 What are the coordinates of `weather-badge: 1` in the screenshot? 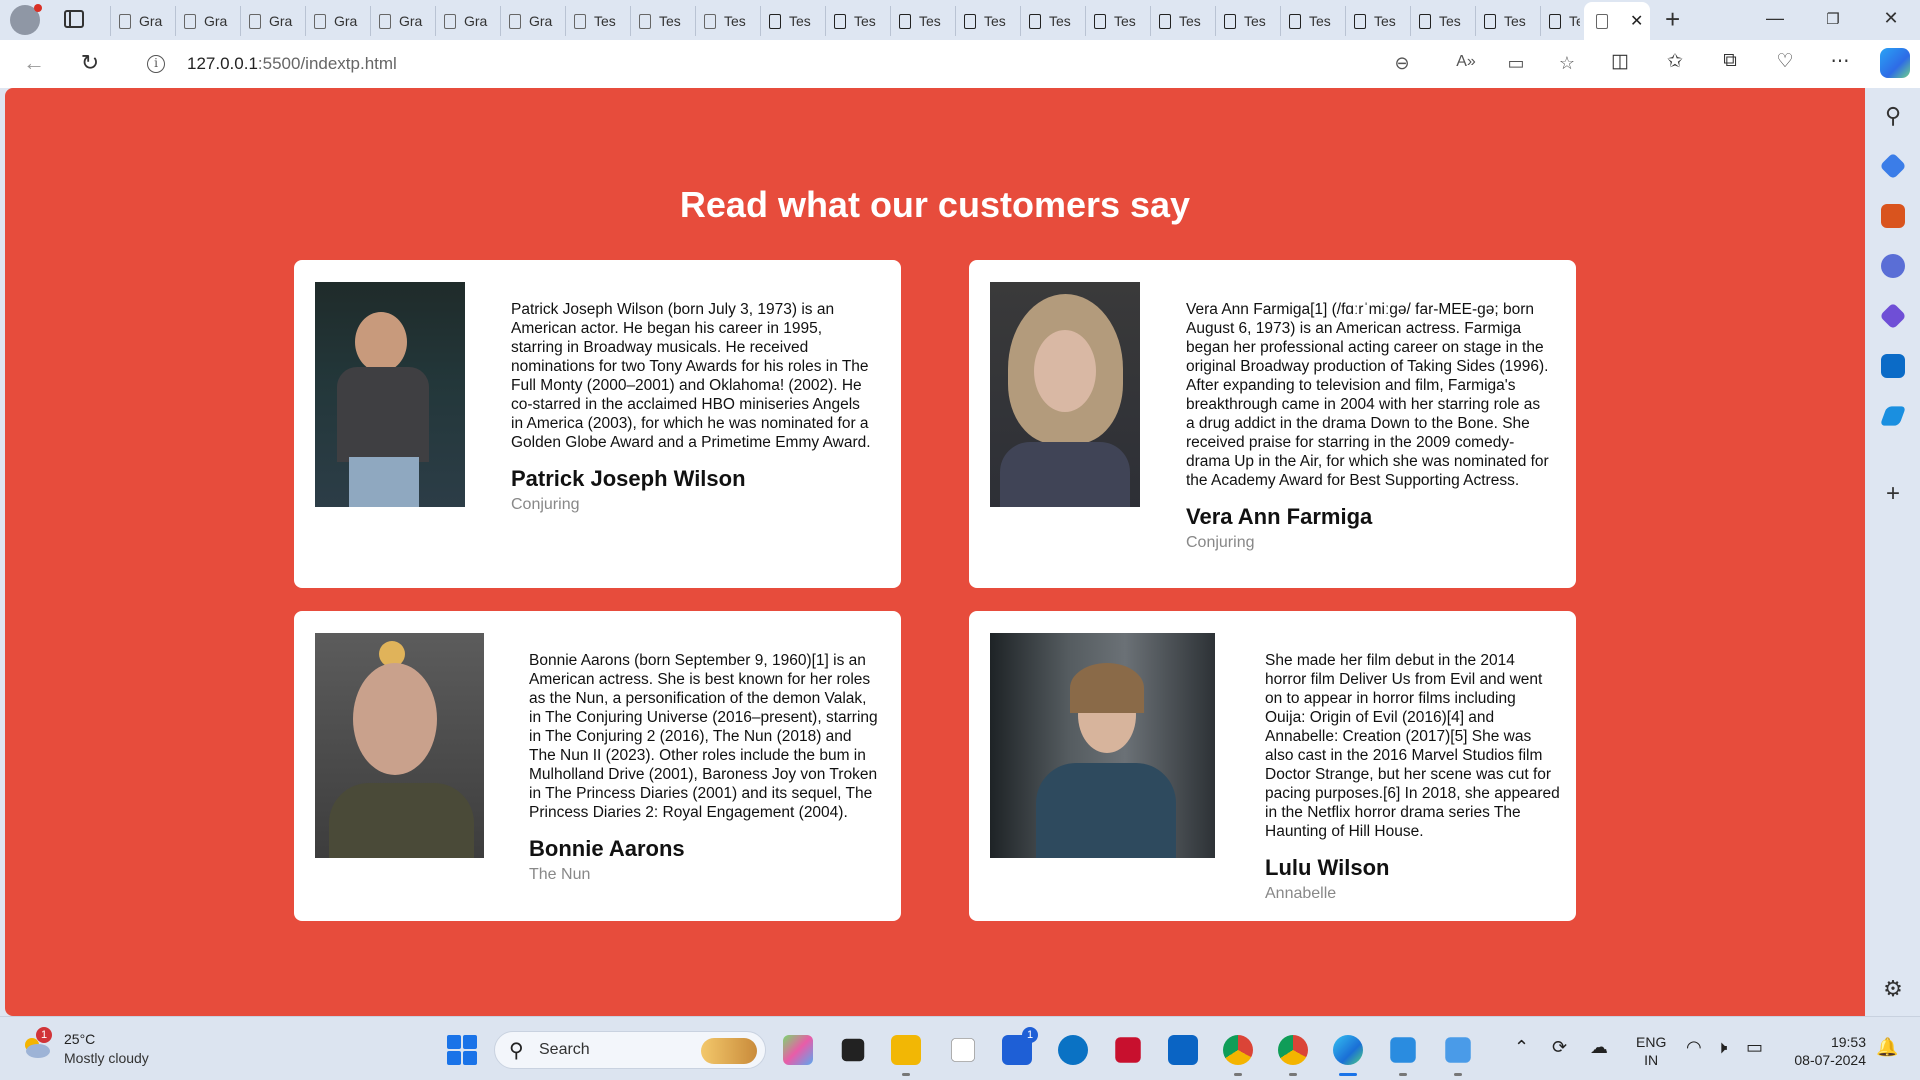 It's located at (44, 1035).